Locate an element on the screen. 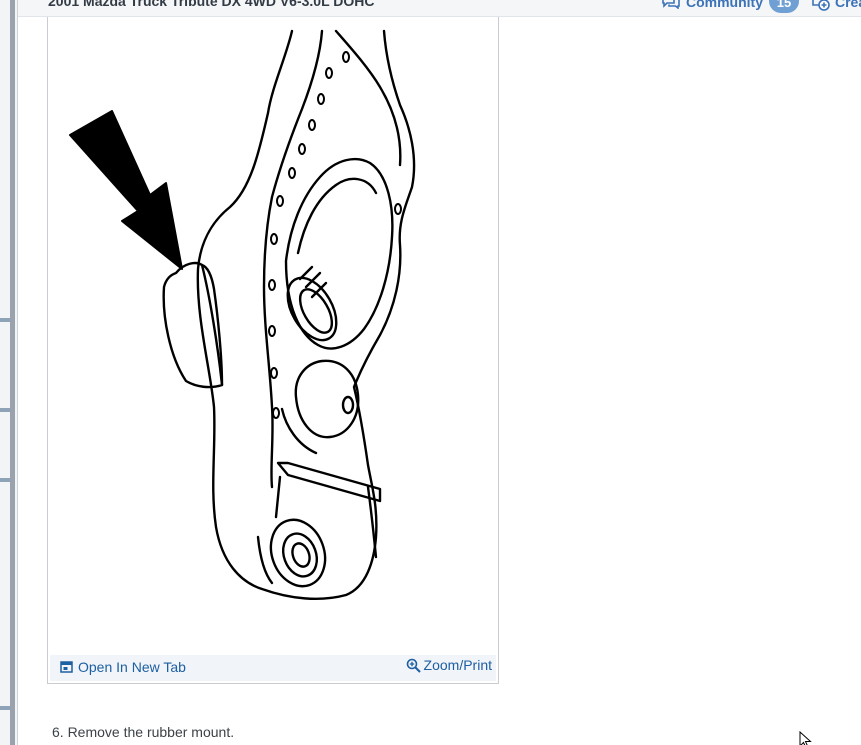  arrow-indicator-icon is located at coordinates (126, 190).